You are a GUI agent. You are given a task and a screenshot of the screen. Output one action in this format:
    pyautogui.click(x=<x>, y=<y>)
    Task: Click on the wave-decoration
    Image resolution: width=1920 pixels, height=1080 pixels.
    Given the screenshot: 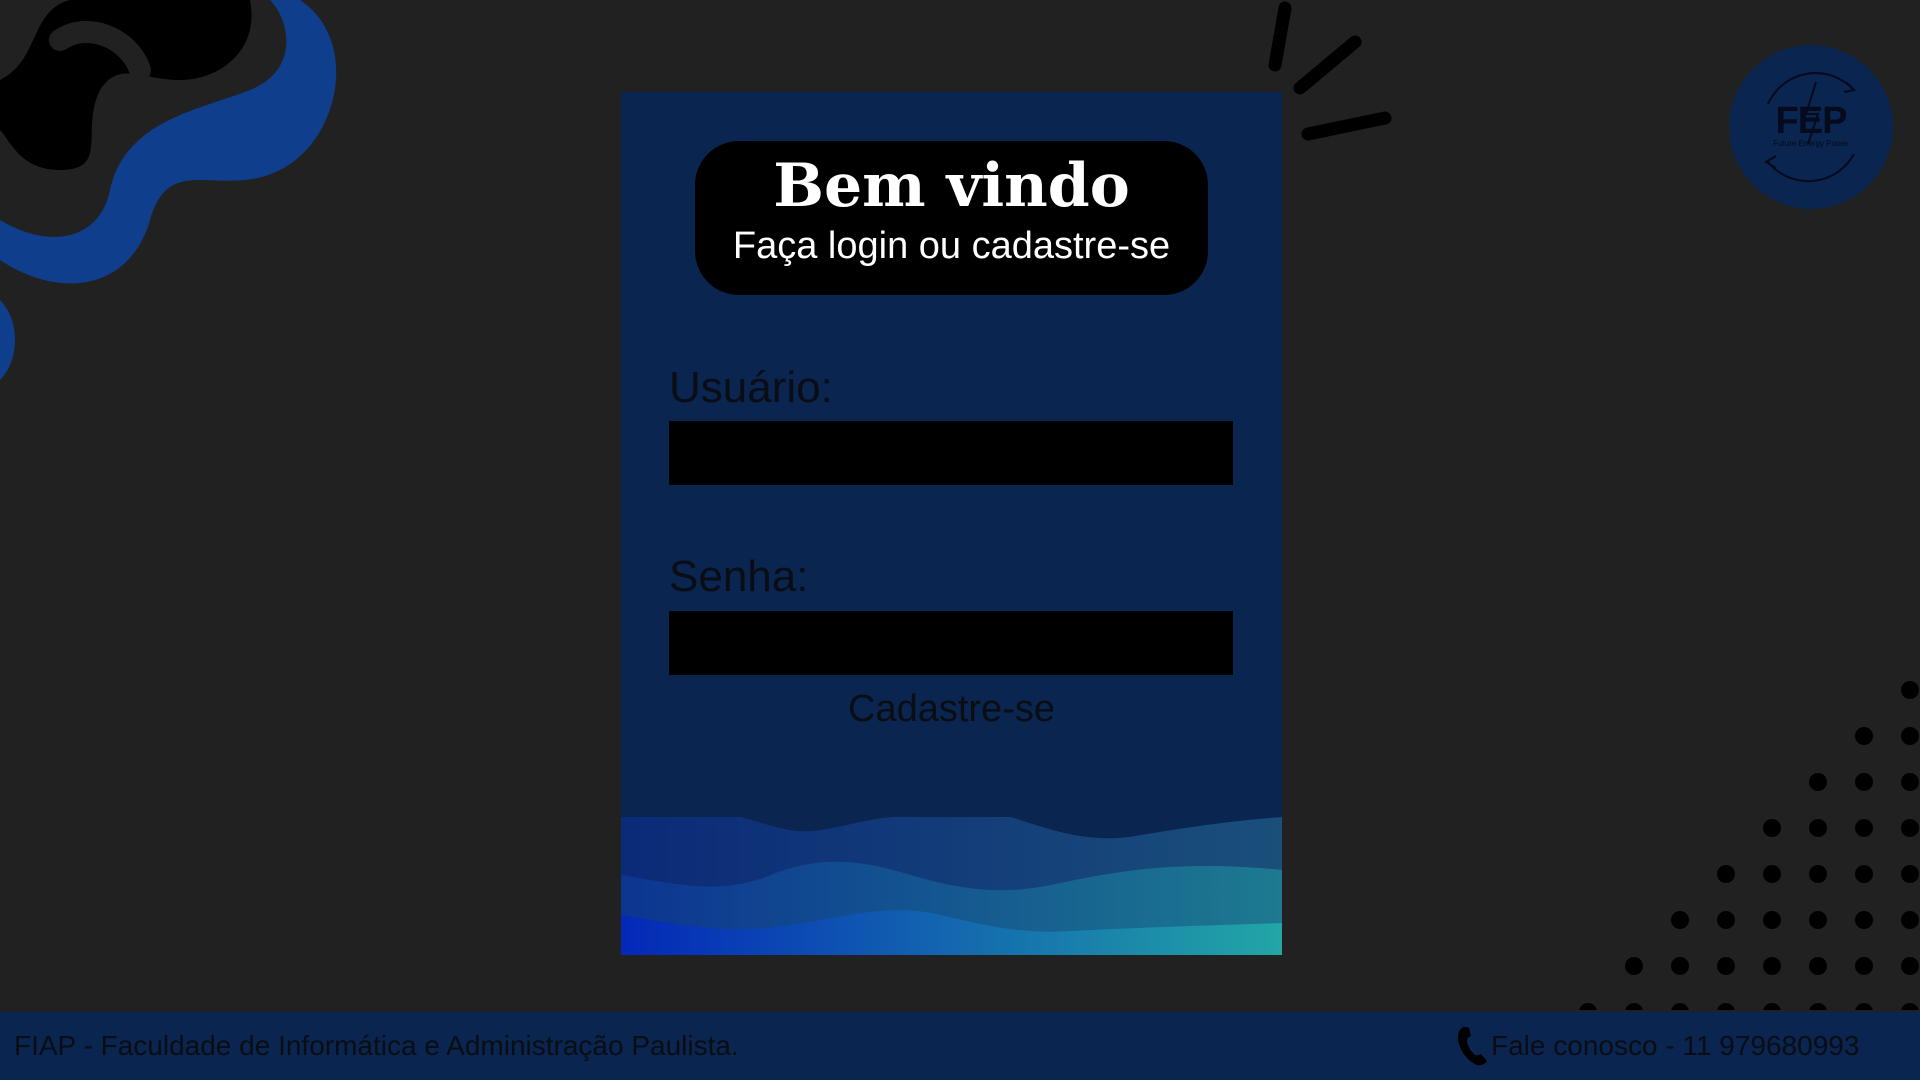 What is the action you would take?
    pyautogui.click(x=951, y=885)
    